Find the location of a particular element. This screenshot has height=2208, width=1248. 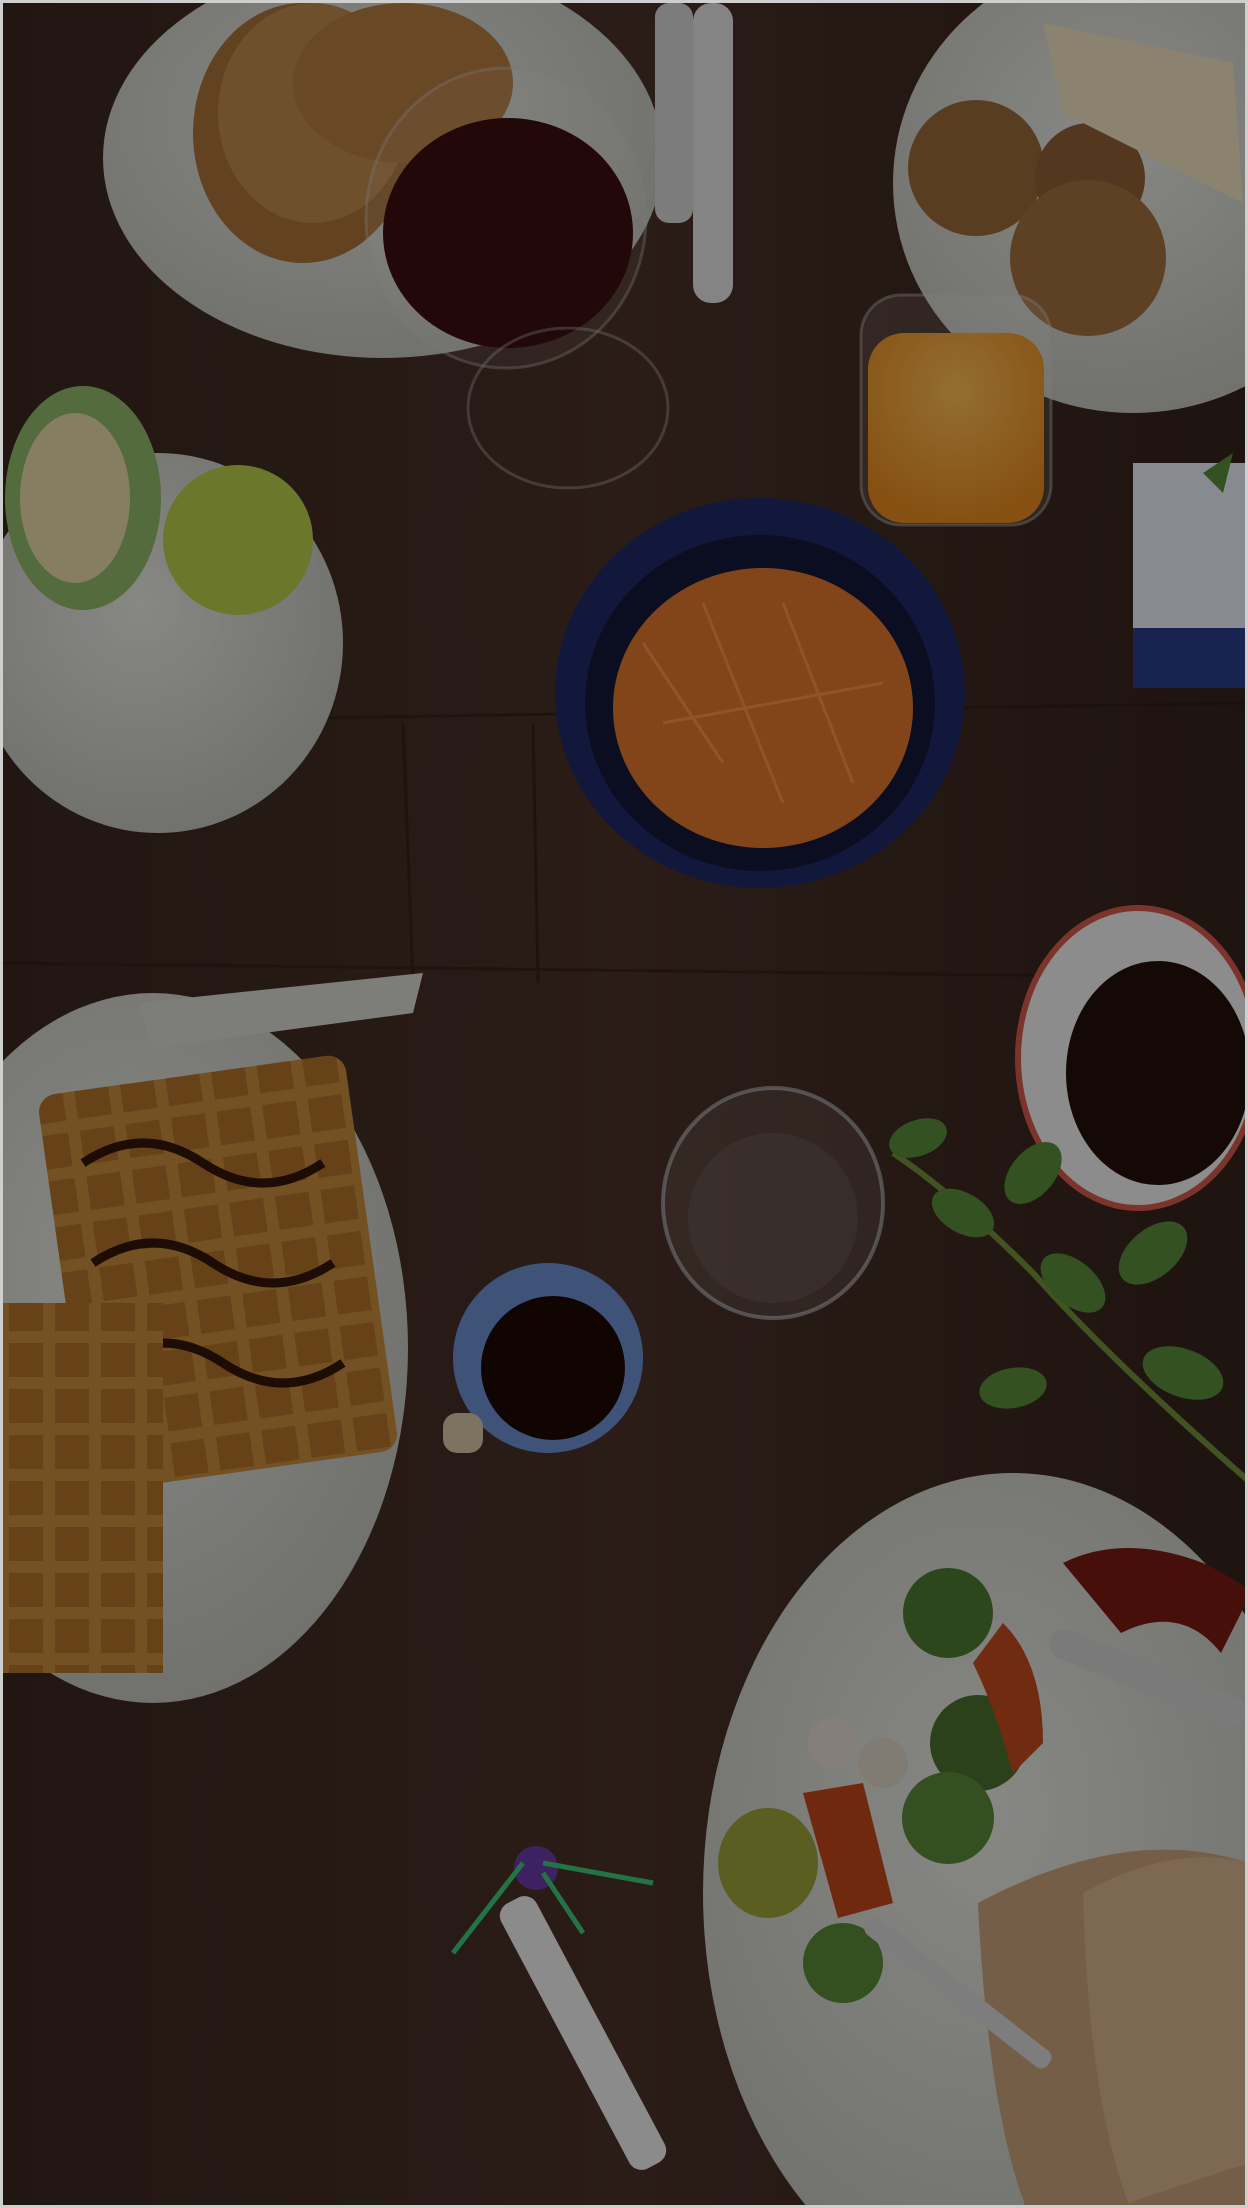

small-patterned-pot is located at coordinates (1189, 570).